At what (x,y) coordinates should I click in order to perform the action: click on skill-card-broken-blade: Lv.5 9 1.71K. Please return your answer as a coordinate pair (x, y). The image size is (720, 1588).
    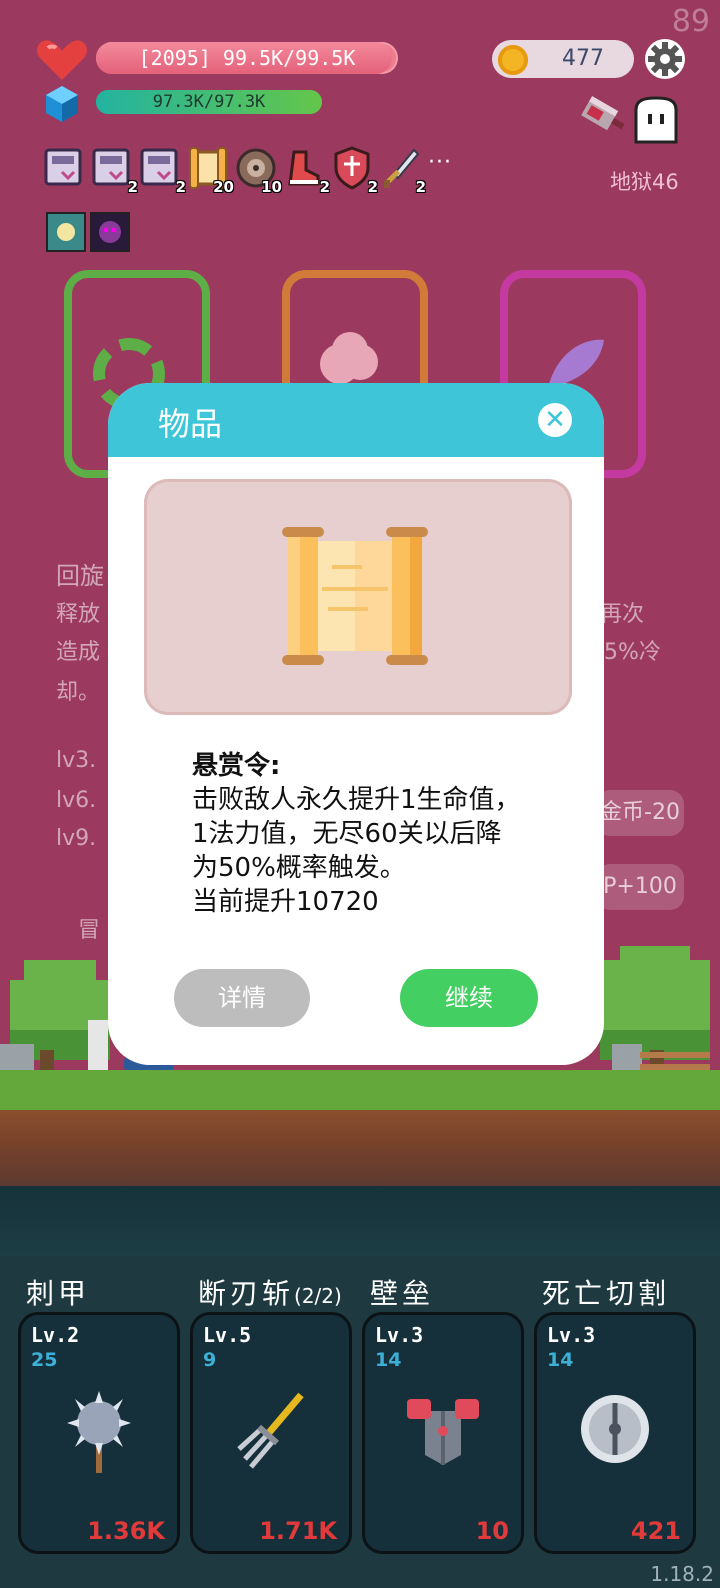
    Looking at the image, I should click on (271, 1433).